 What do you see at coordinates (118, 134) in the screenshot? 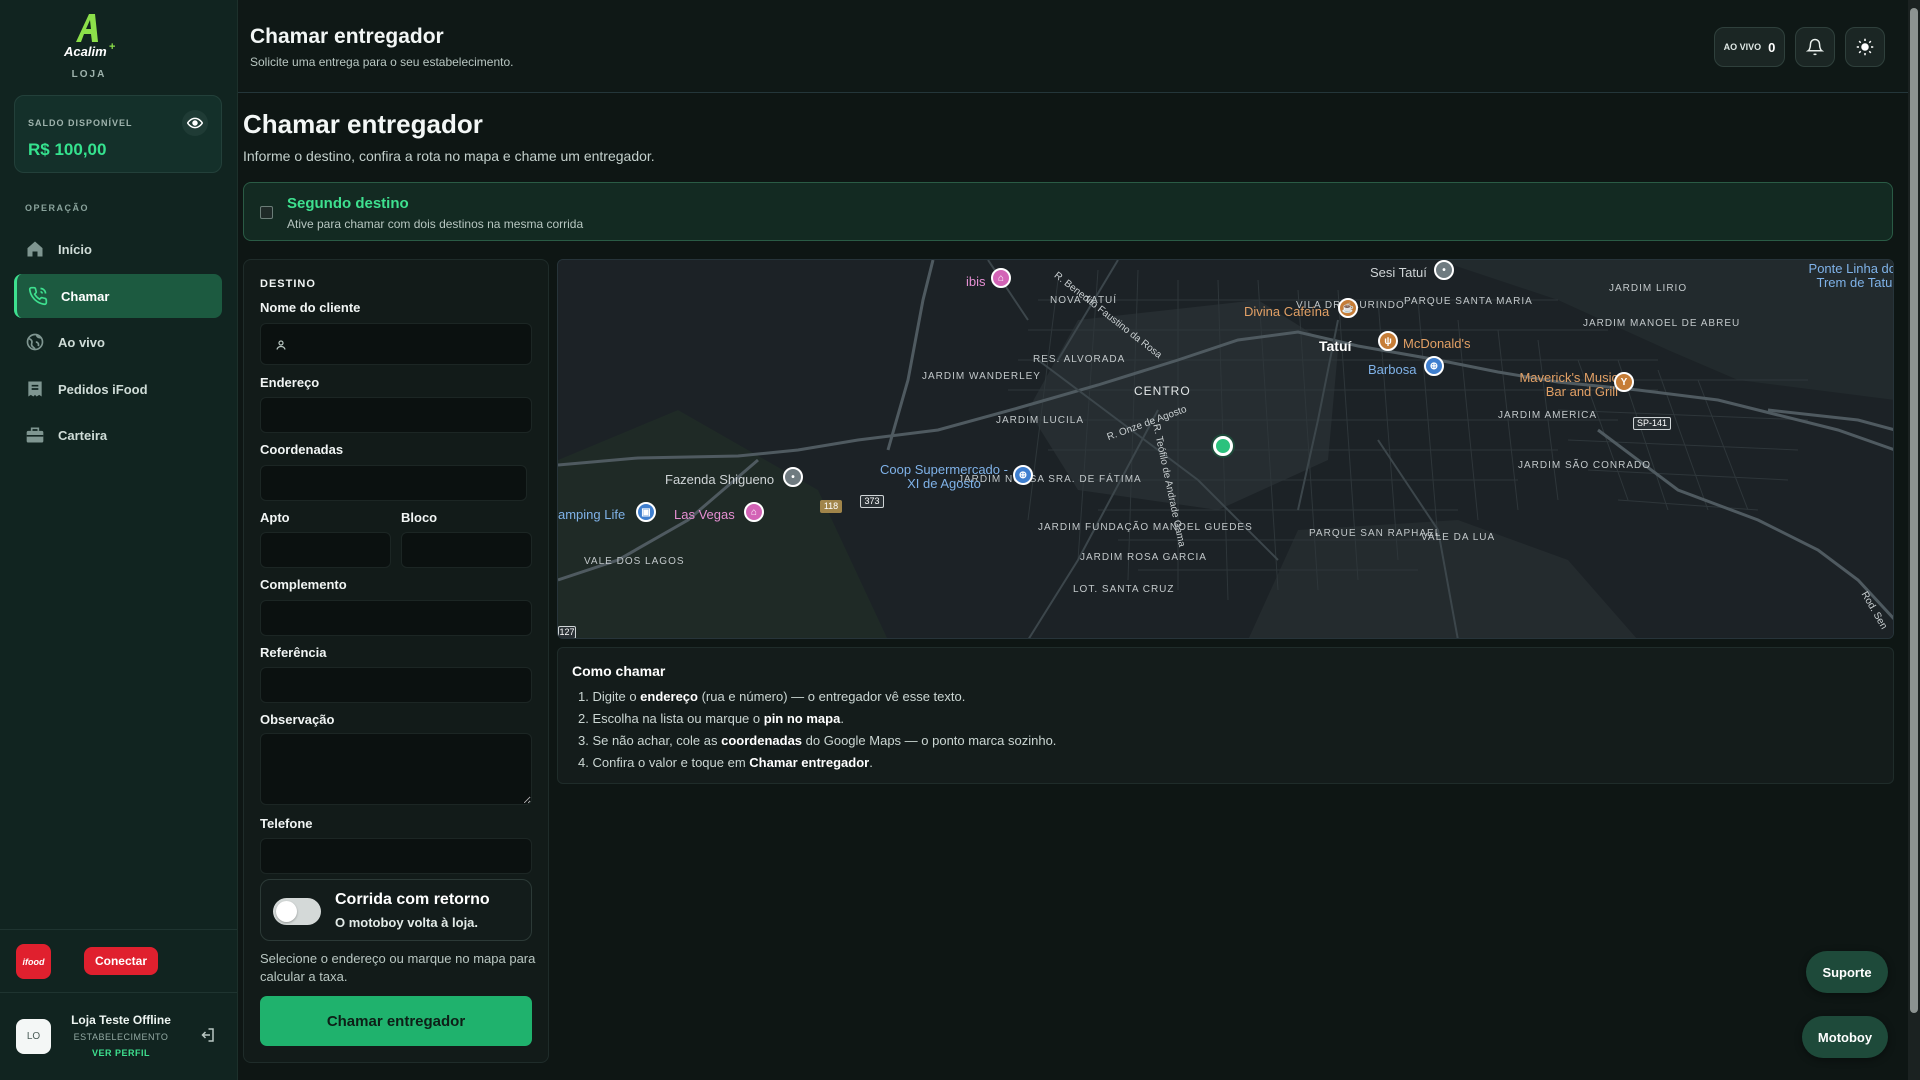
I see `balance-card: SALDO DISPONÍVEL R$ 100,00` at bounding box center [118, 134].